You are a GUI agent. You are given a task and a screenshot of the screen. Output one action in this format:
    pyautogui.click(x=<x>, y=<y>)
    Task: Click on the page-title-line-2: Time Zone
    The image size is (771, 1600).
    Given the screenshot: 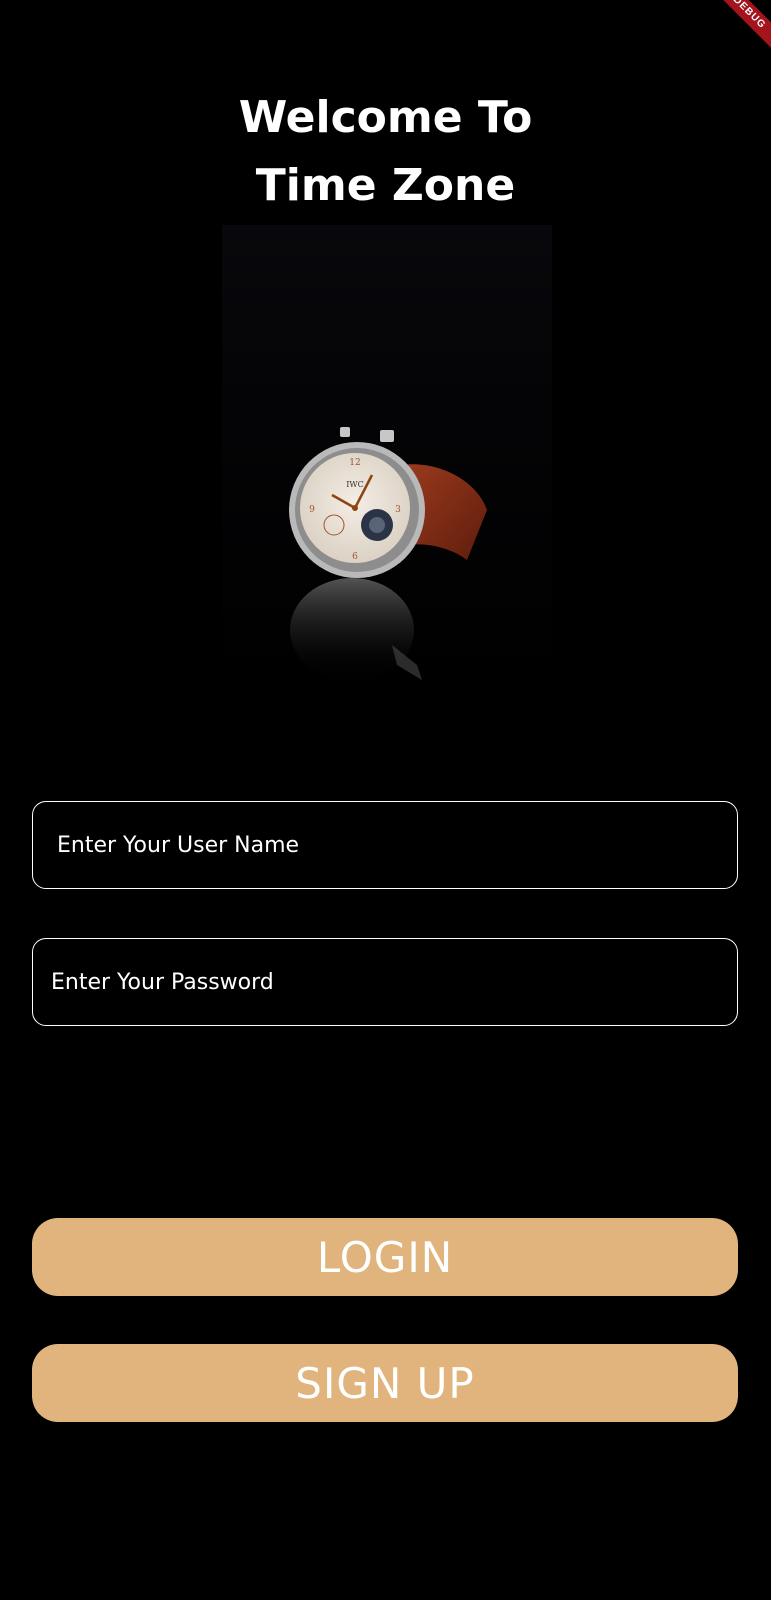 What is the action you would take?
    pyautogui.click(x=385, y=185)
    